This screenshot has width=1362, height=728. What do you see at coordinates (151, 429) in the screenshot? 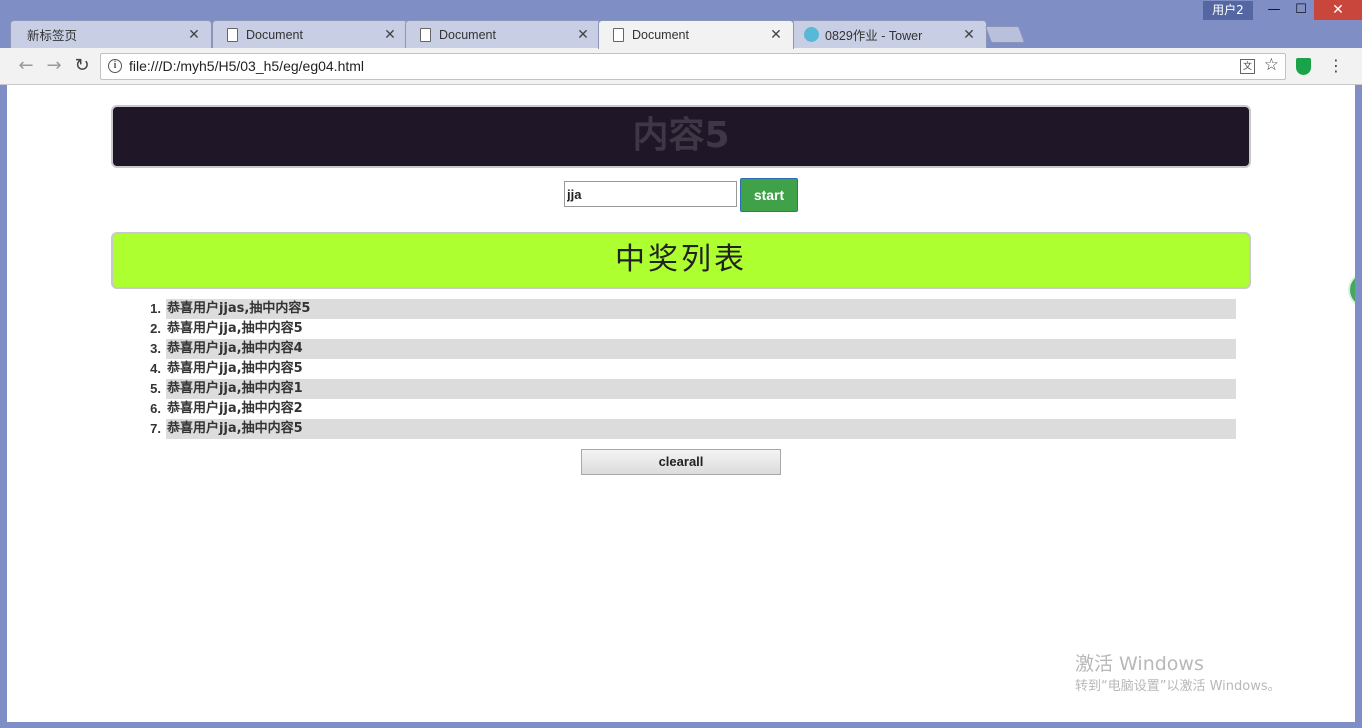
I see `list-number: 7.` at bounding box center [151, 429].